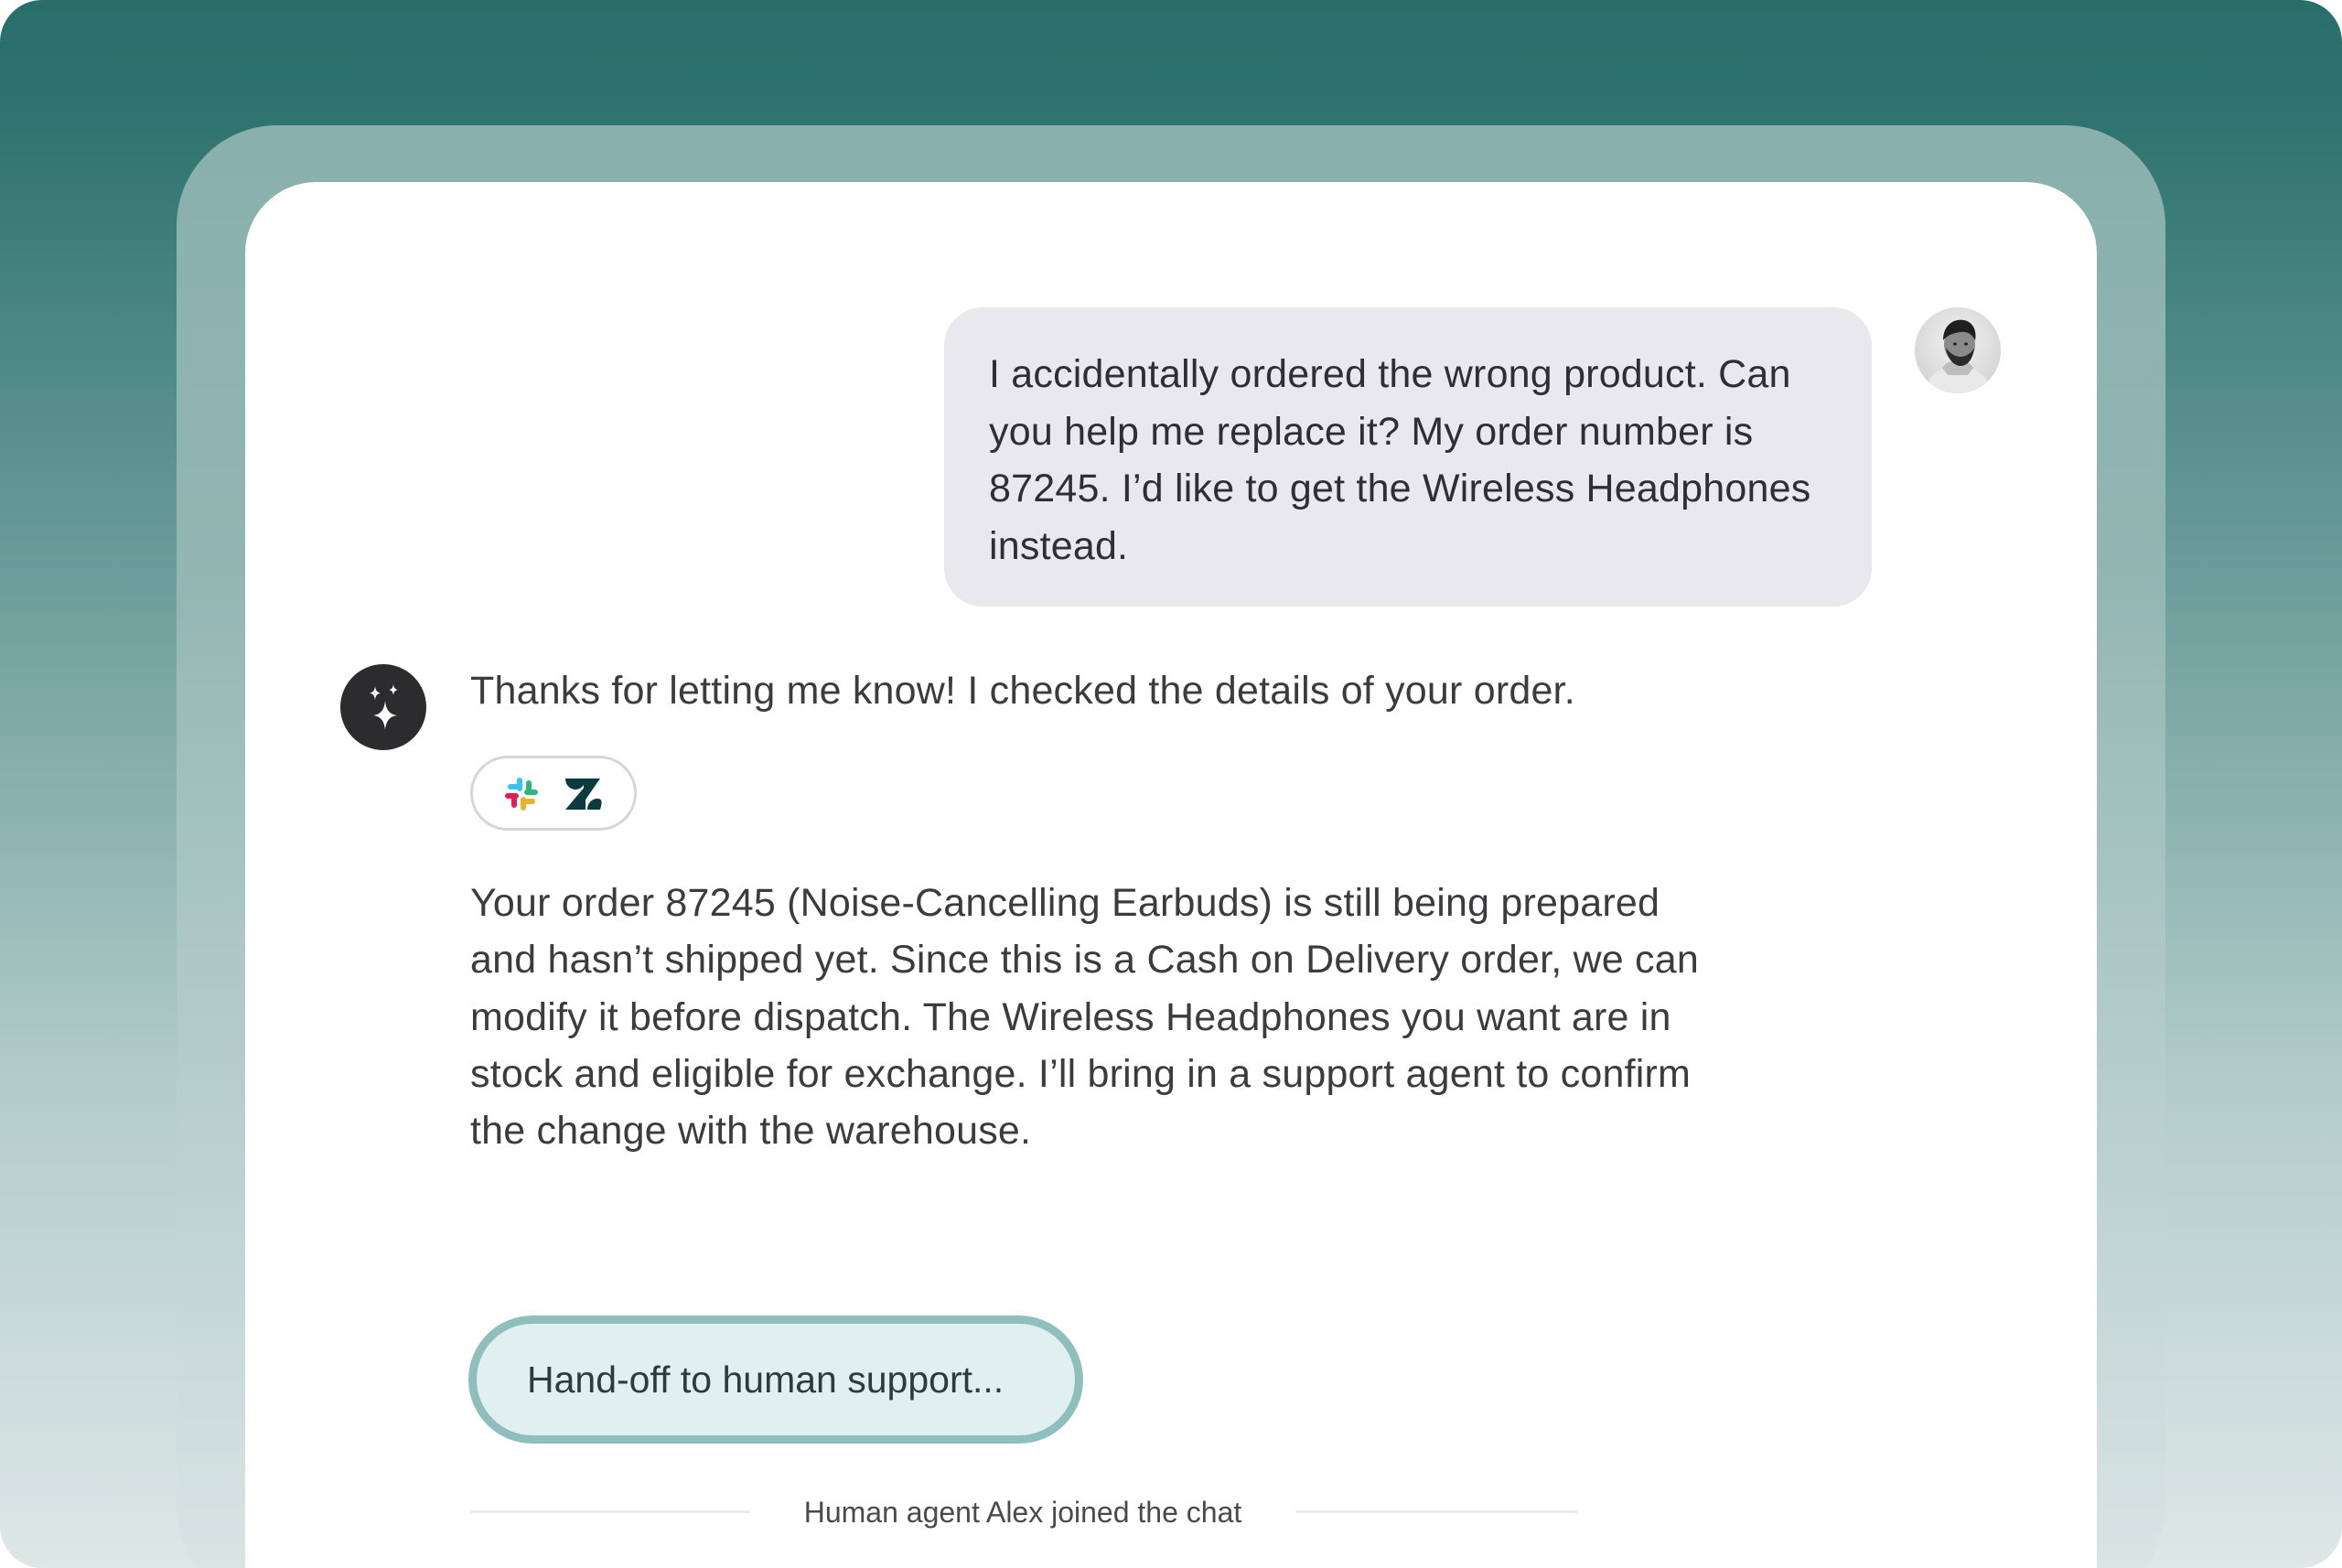 The width and height of the screenshot is (2342, 1568). I want to click on user-avatar, so click(1958, 350).